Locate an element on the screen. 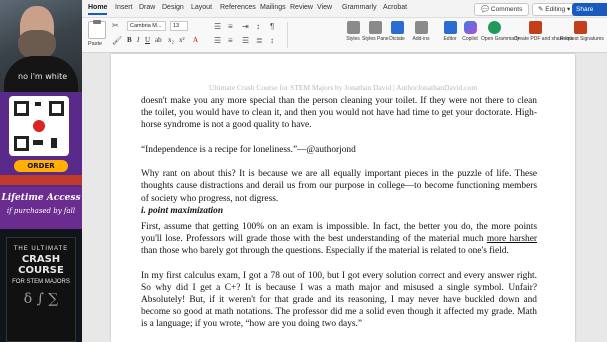  tab-references: References is located at coordinates (238, 7).